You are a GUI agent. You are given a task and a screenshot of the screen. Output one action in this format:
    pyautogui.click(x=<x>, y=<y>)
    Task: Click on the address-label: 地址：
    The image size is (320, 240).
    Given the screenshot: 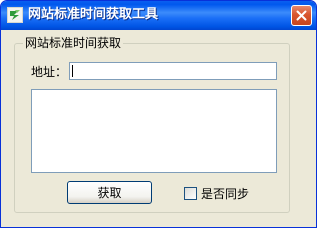 What is the action you would take?
    pyautogui.click(x=49, y=72)
    